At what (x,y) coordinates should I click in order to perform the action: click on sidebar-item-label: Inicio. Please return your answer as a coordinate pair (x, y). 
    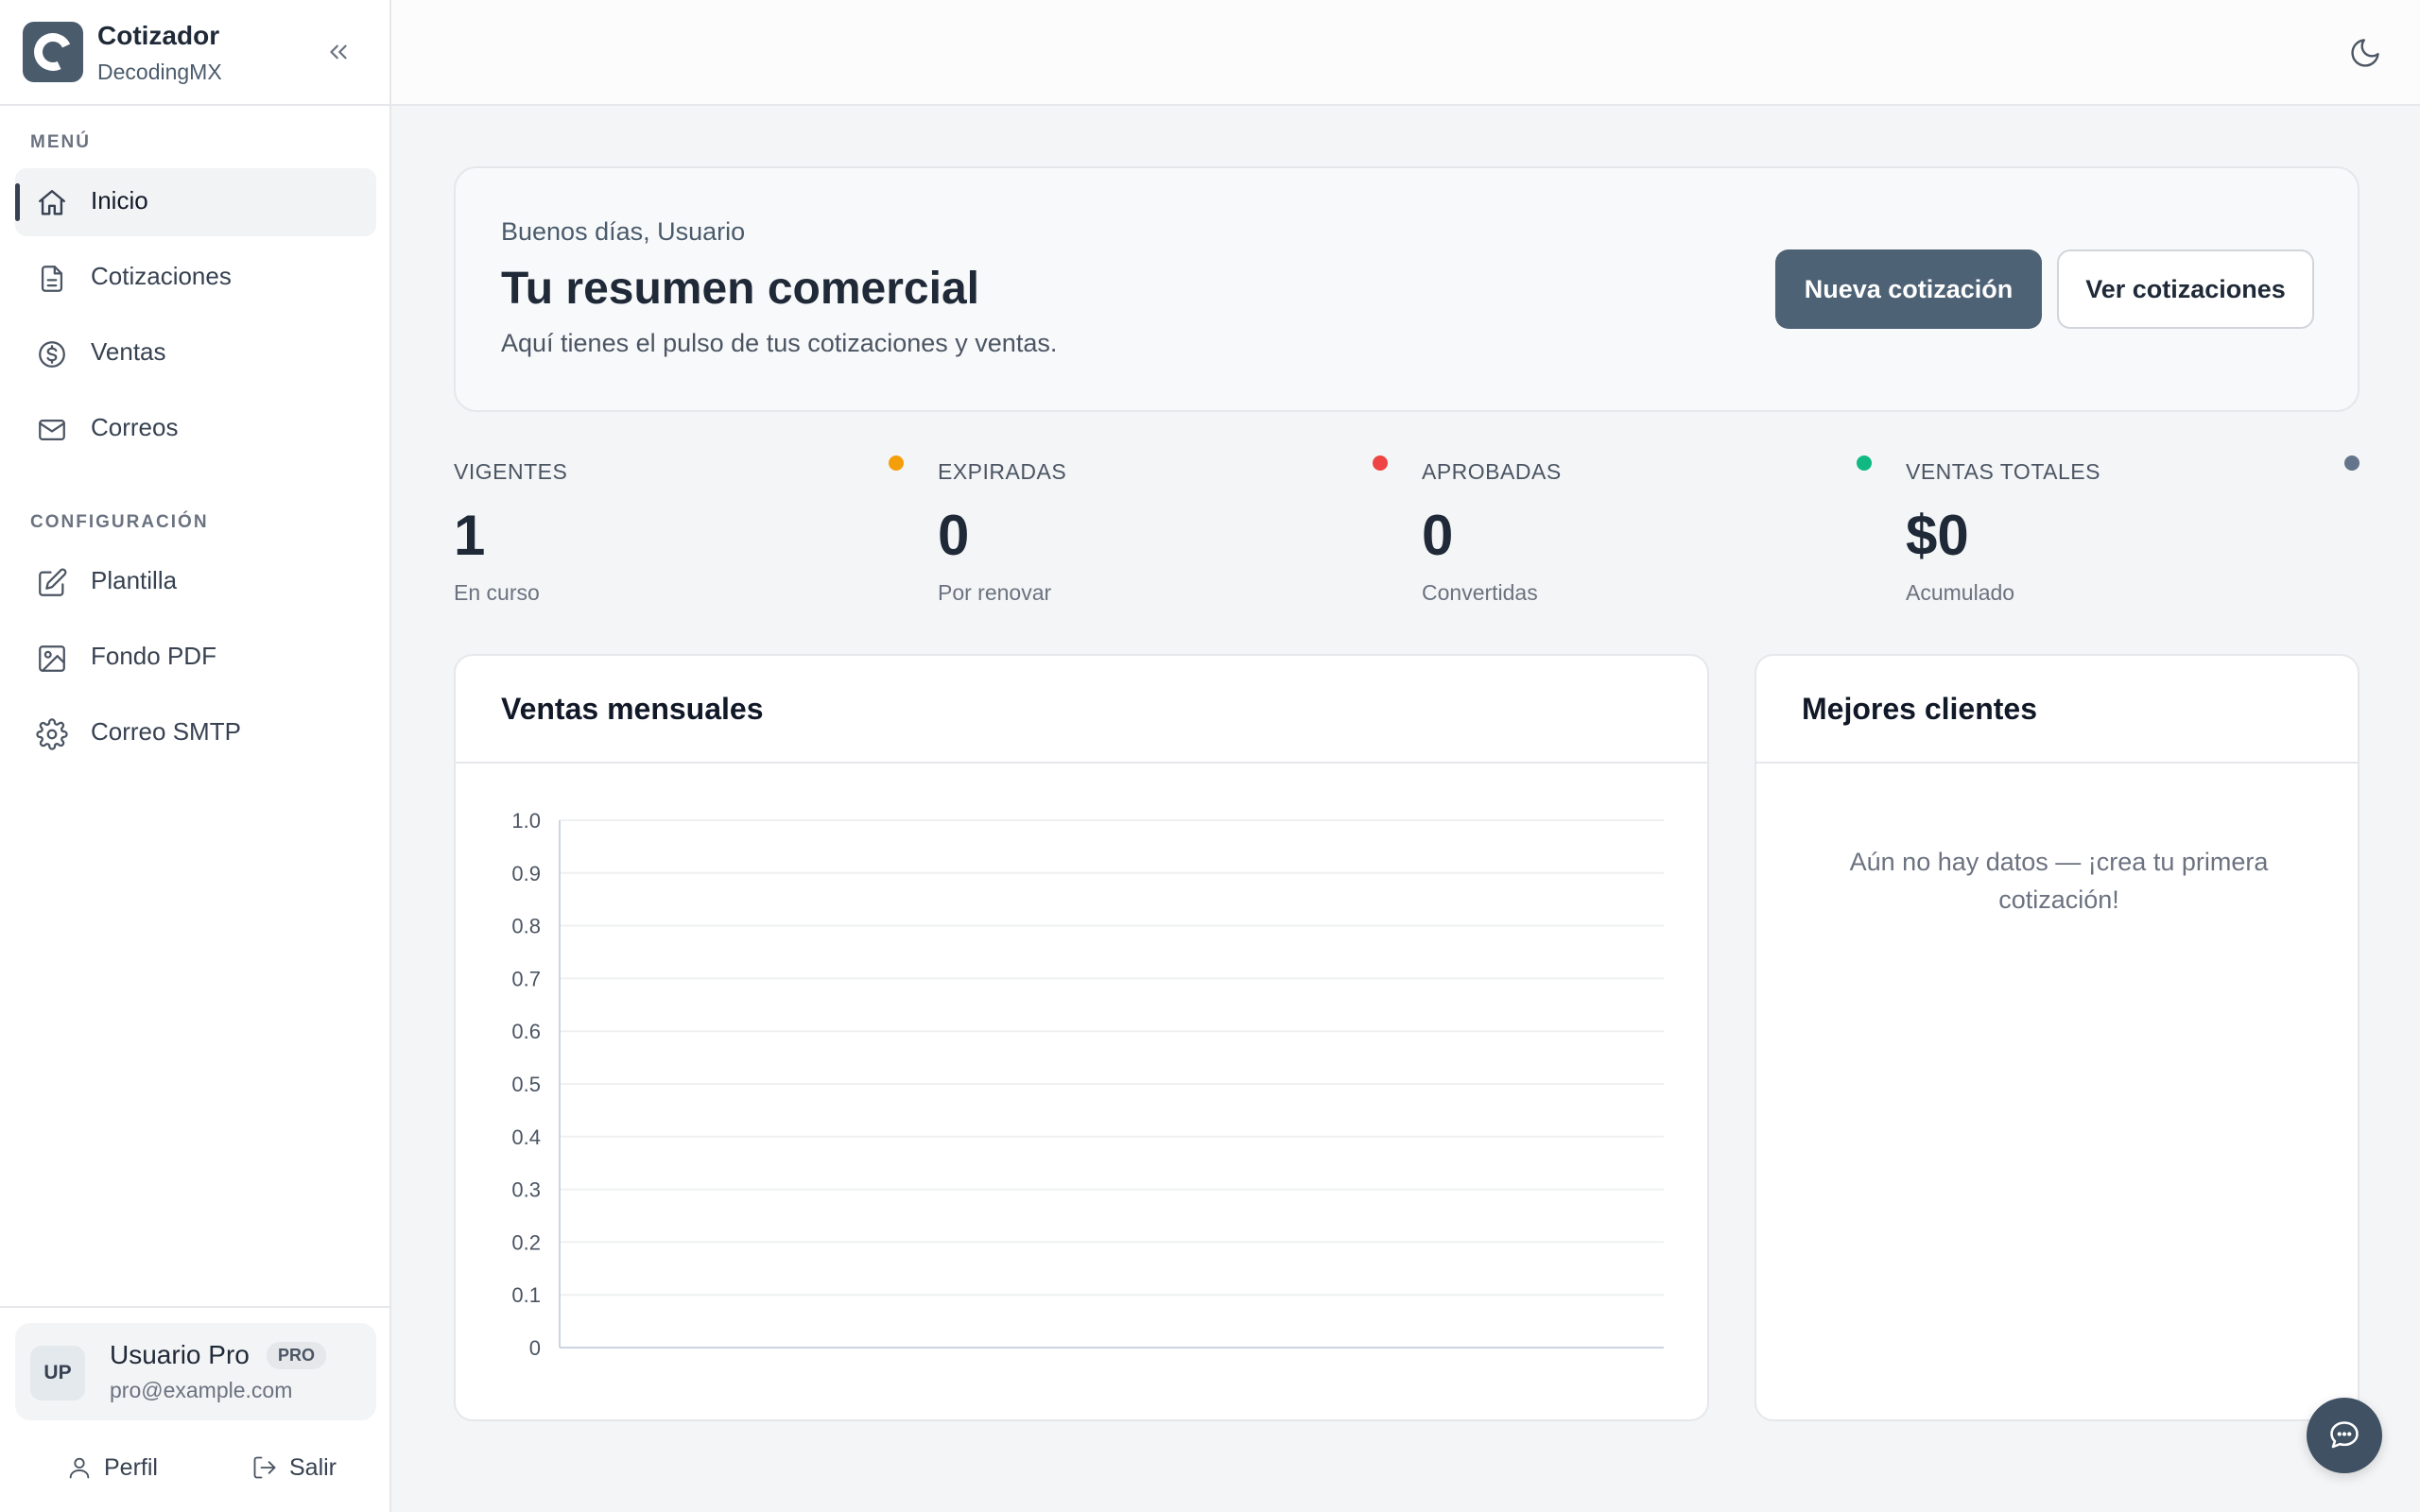
    Looking at the image, I should click on (119, 200).